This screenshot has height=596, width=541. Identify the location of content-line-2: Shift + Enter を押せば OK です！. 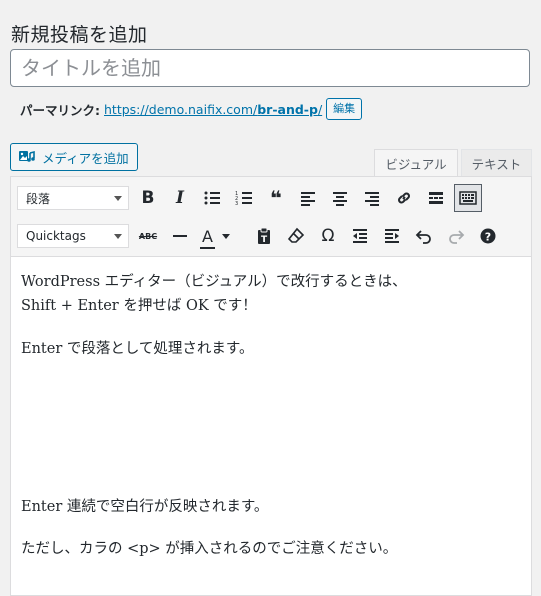
(139, 306).